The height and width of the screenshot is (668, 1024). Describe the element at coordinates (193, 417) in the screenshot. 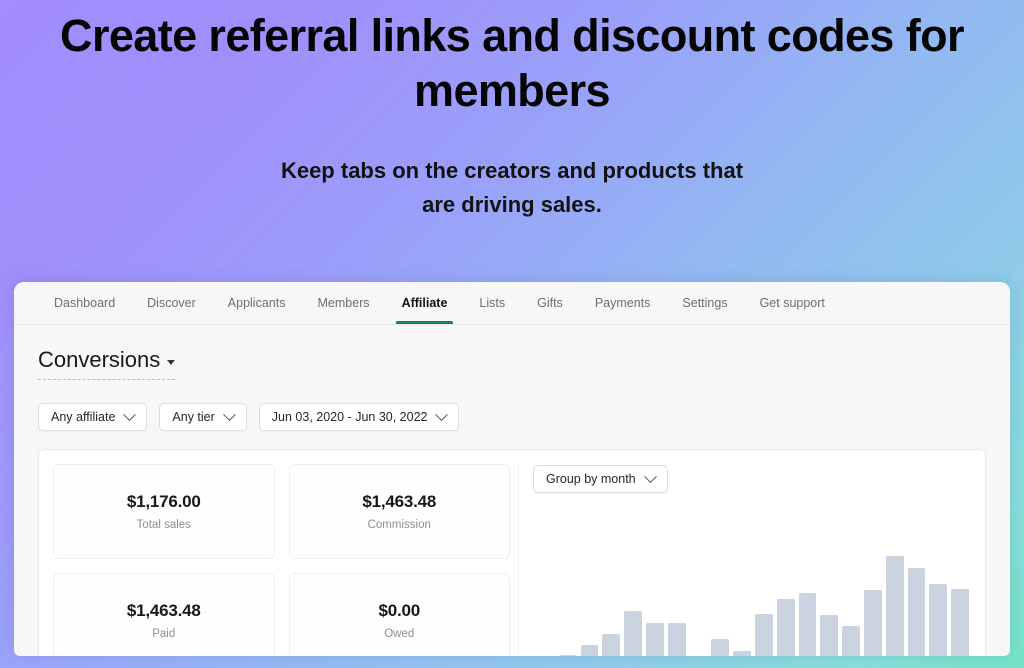

I see `filter-label: Any tier` at that location.